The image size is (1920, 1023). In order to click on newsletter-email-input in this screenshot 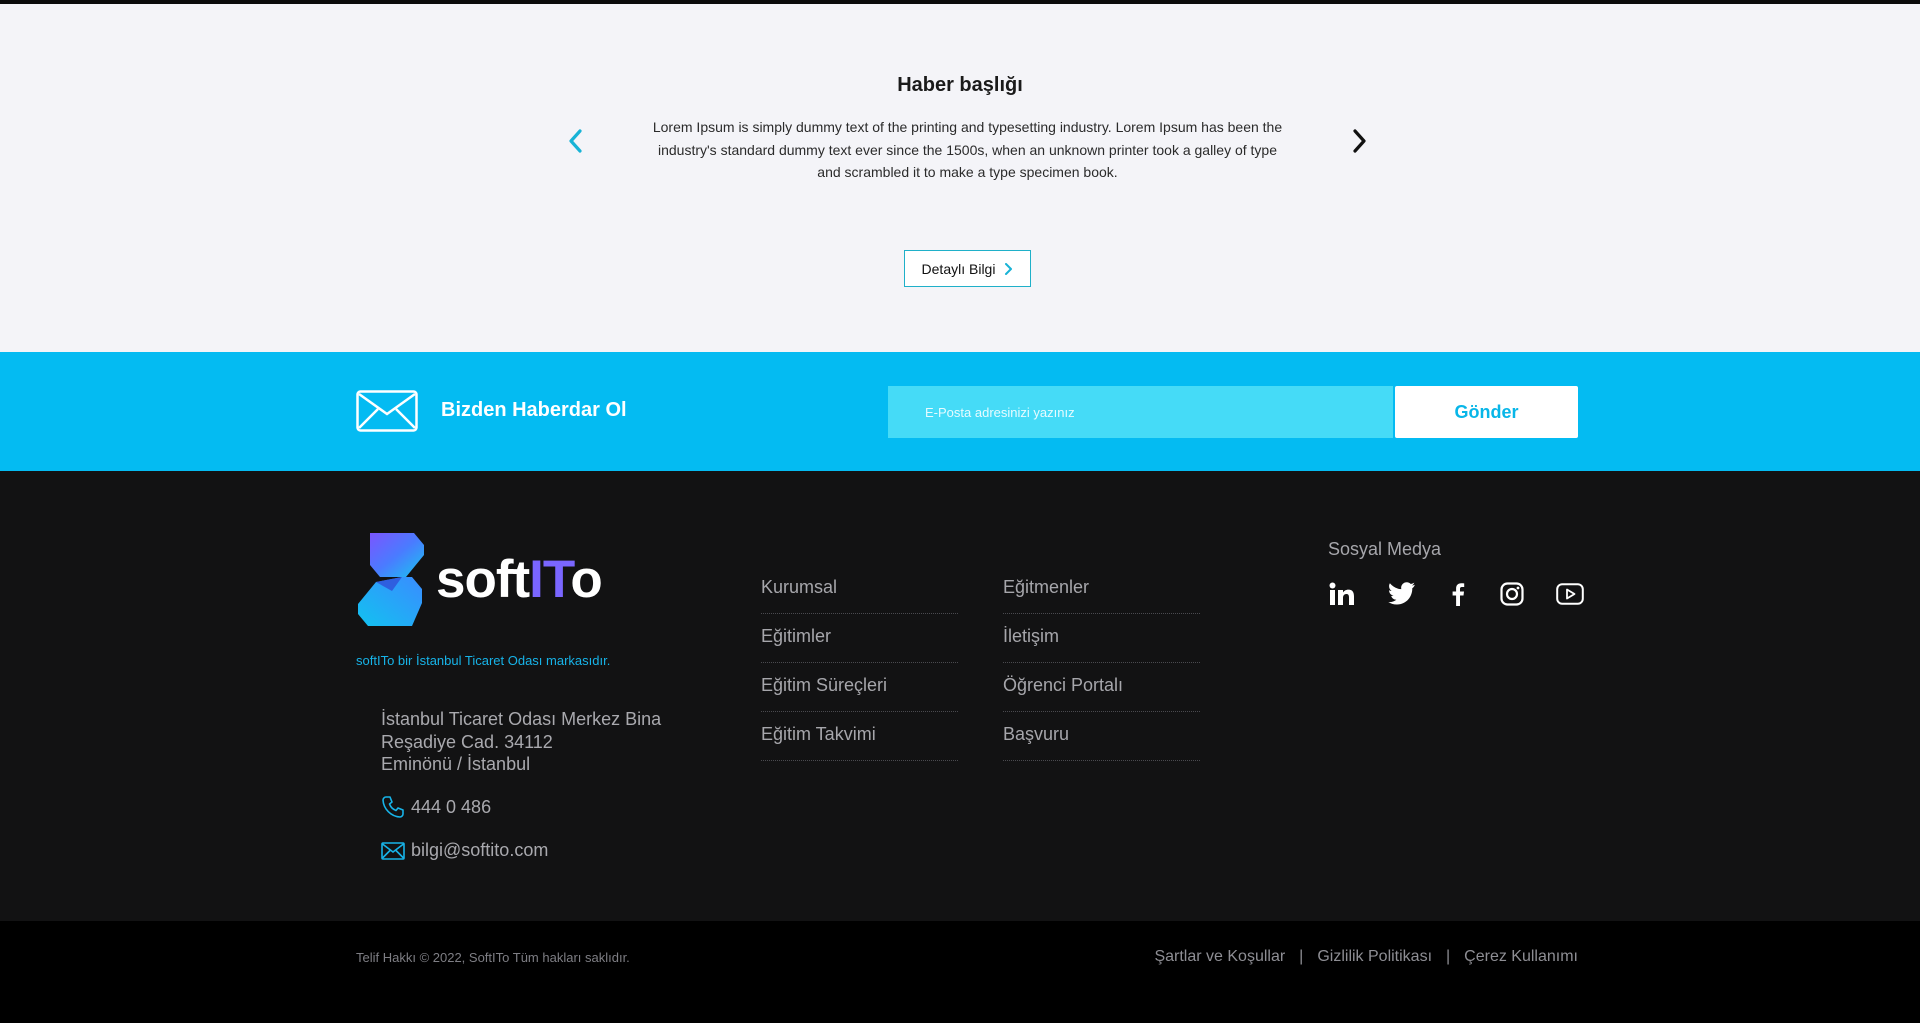, I will do `click(1140, 412)`.